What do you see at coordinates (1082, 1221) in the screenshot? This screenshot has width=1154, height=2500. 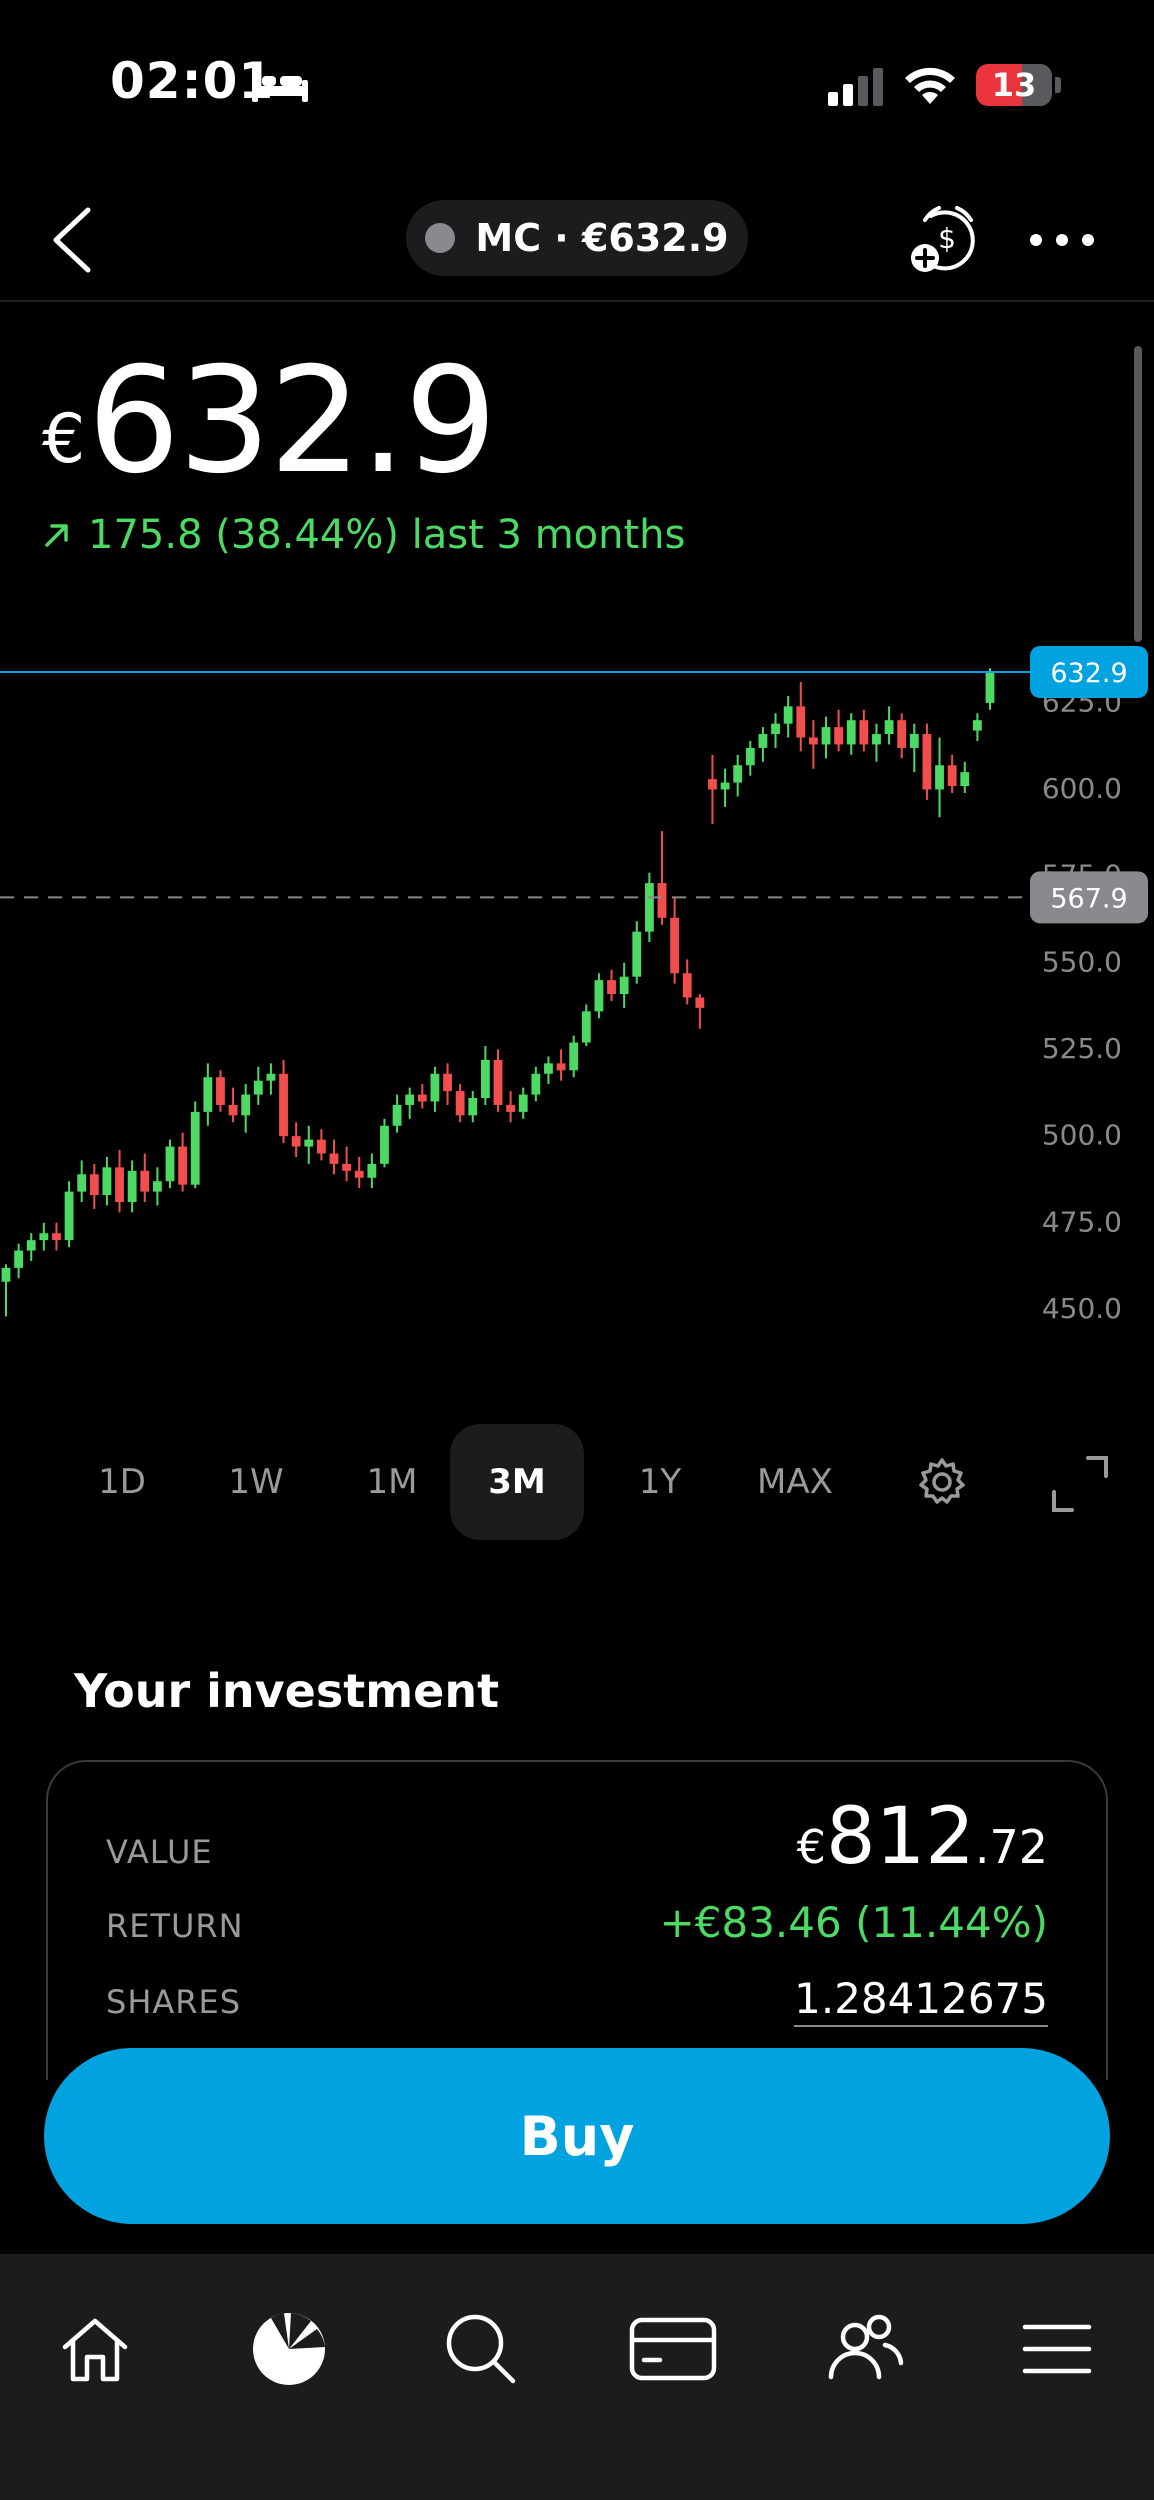 I see `y-tick-label: 475.0` at bounding box center [1082, 1221].